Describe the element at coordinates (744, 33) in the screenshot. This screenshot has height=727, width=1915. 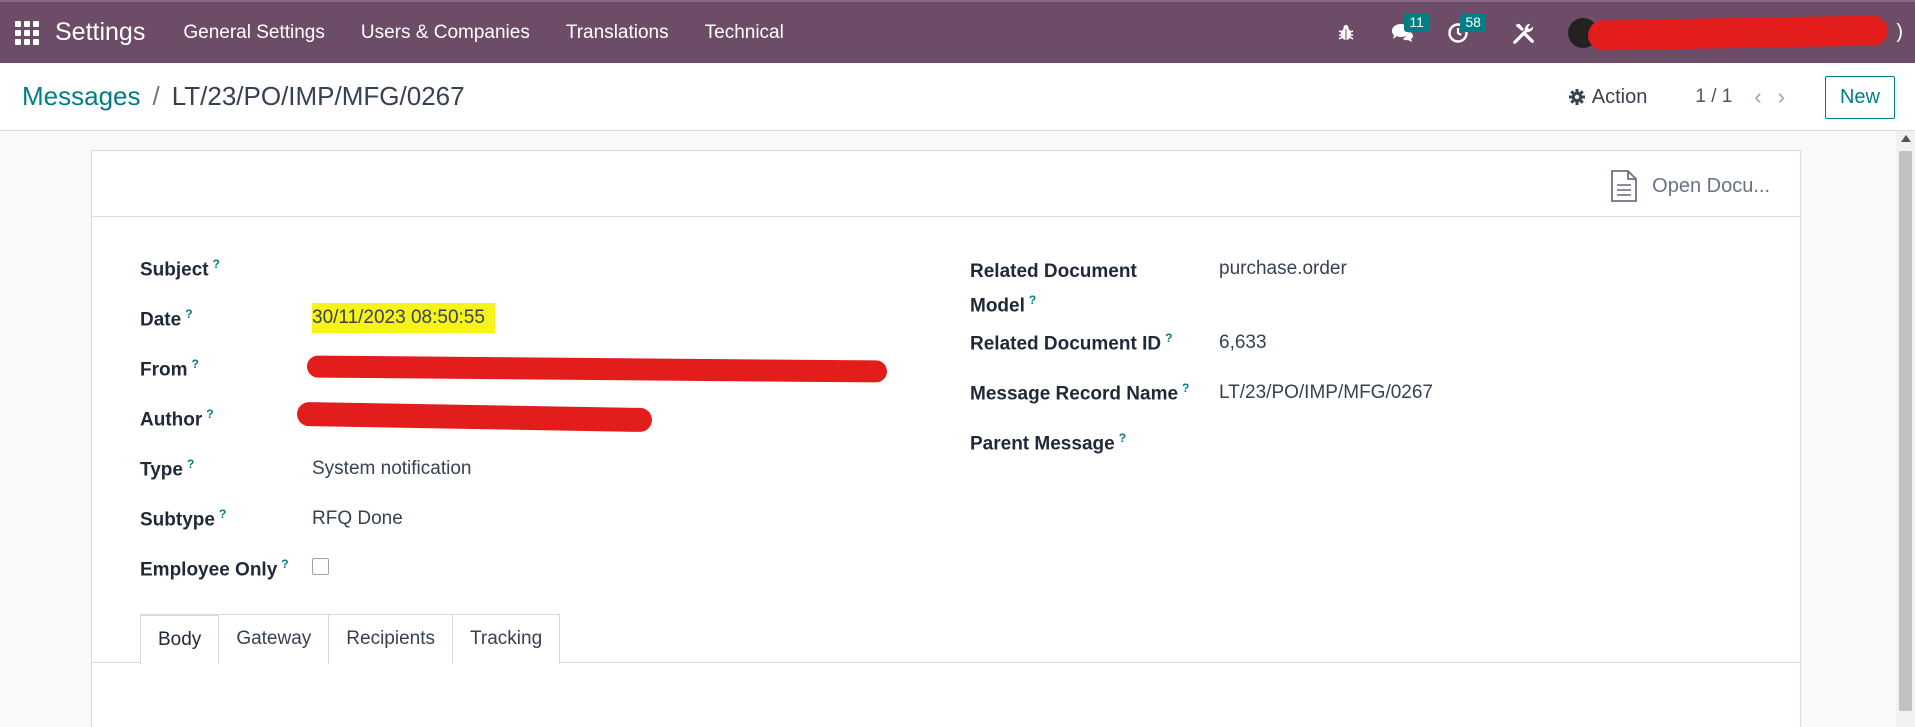
I see `menu-technical: Technical` at that location.